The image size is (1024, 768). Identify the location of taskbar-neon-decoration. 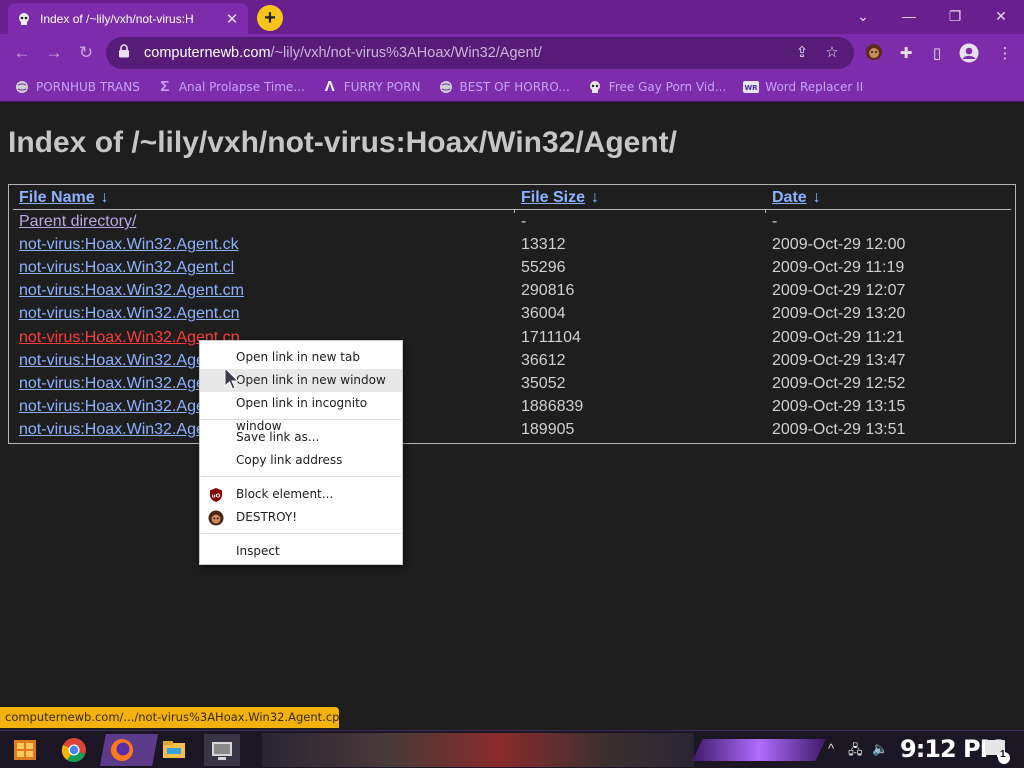
(759, 750).